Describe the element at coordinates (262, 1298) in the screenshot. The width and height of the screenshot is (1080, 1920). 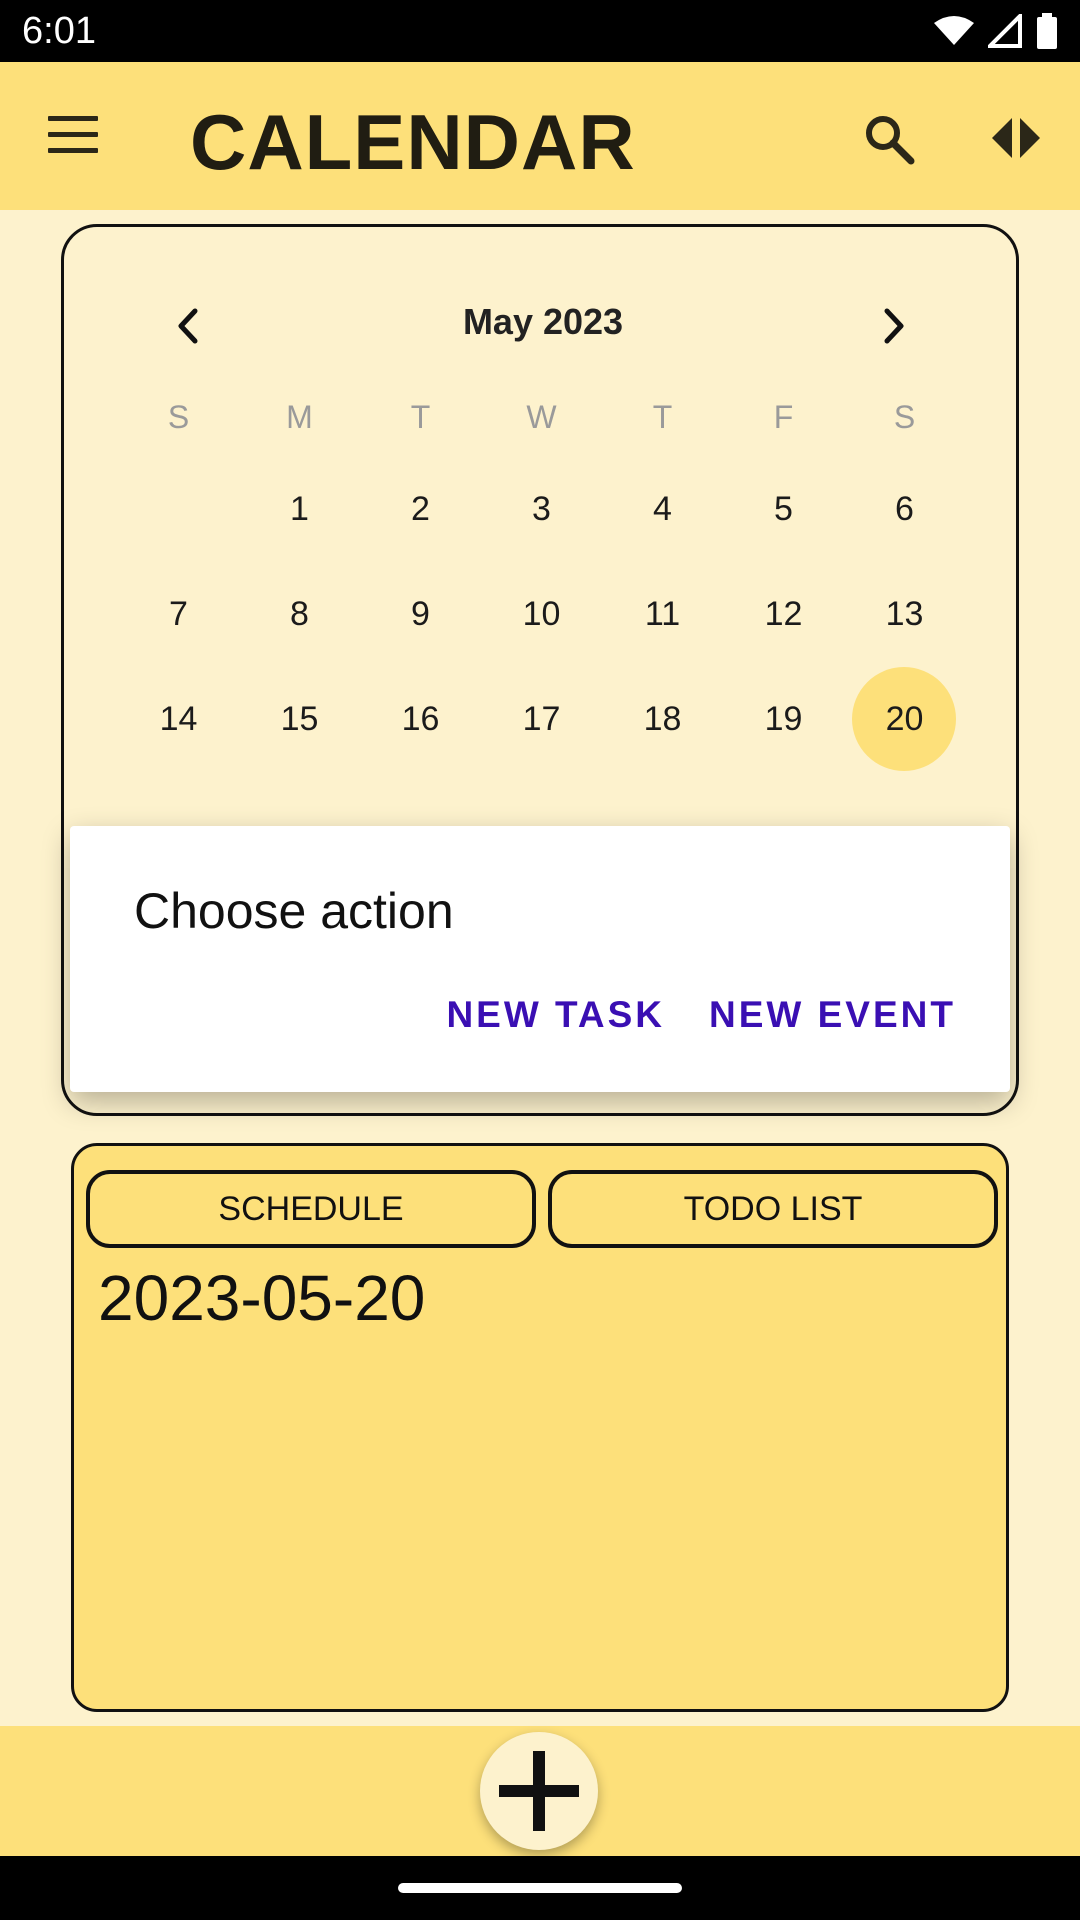
I see `selected-date-label: 2023-05-20` at that location.